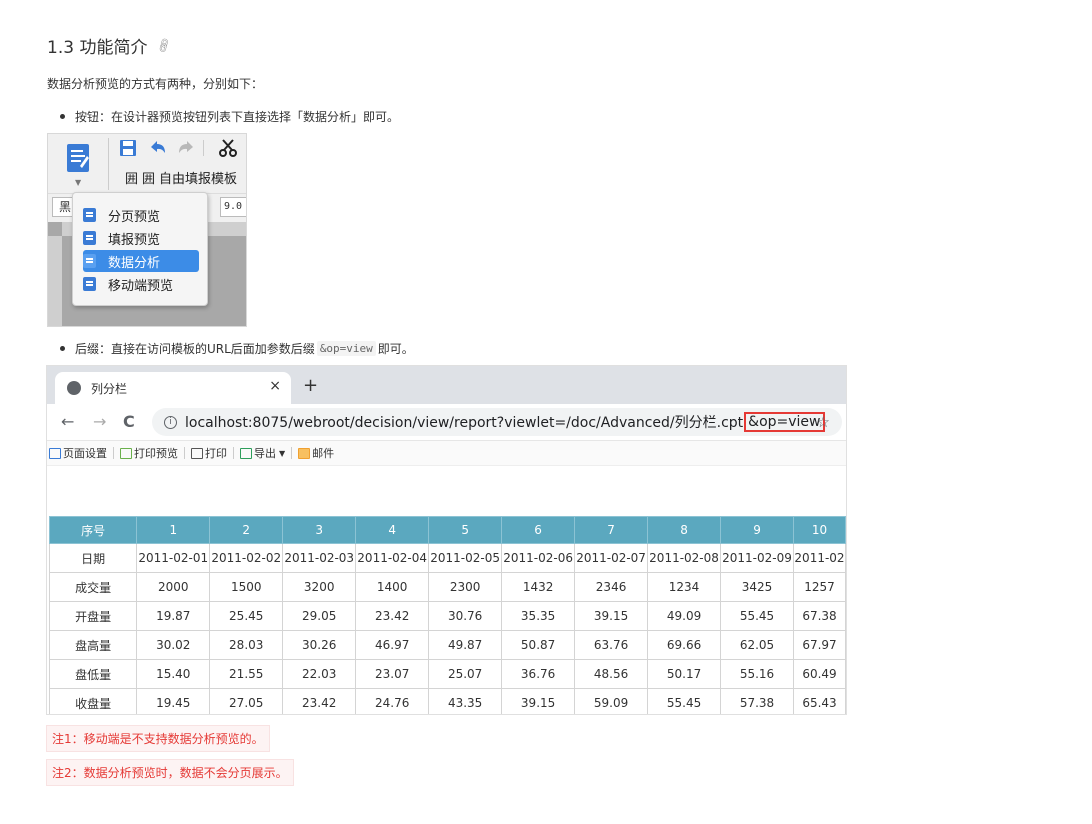  What do you see at coordinates (173, 645) in the screenshot?
I see `table-cell: 30.02` at bounding box center [173, 645].